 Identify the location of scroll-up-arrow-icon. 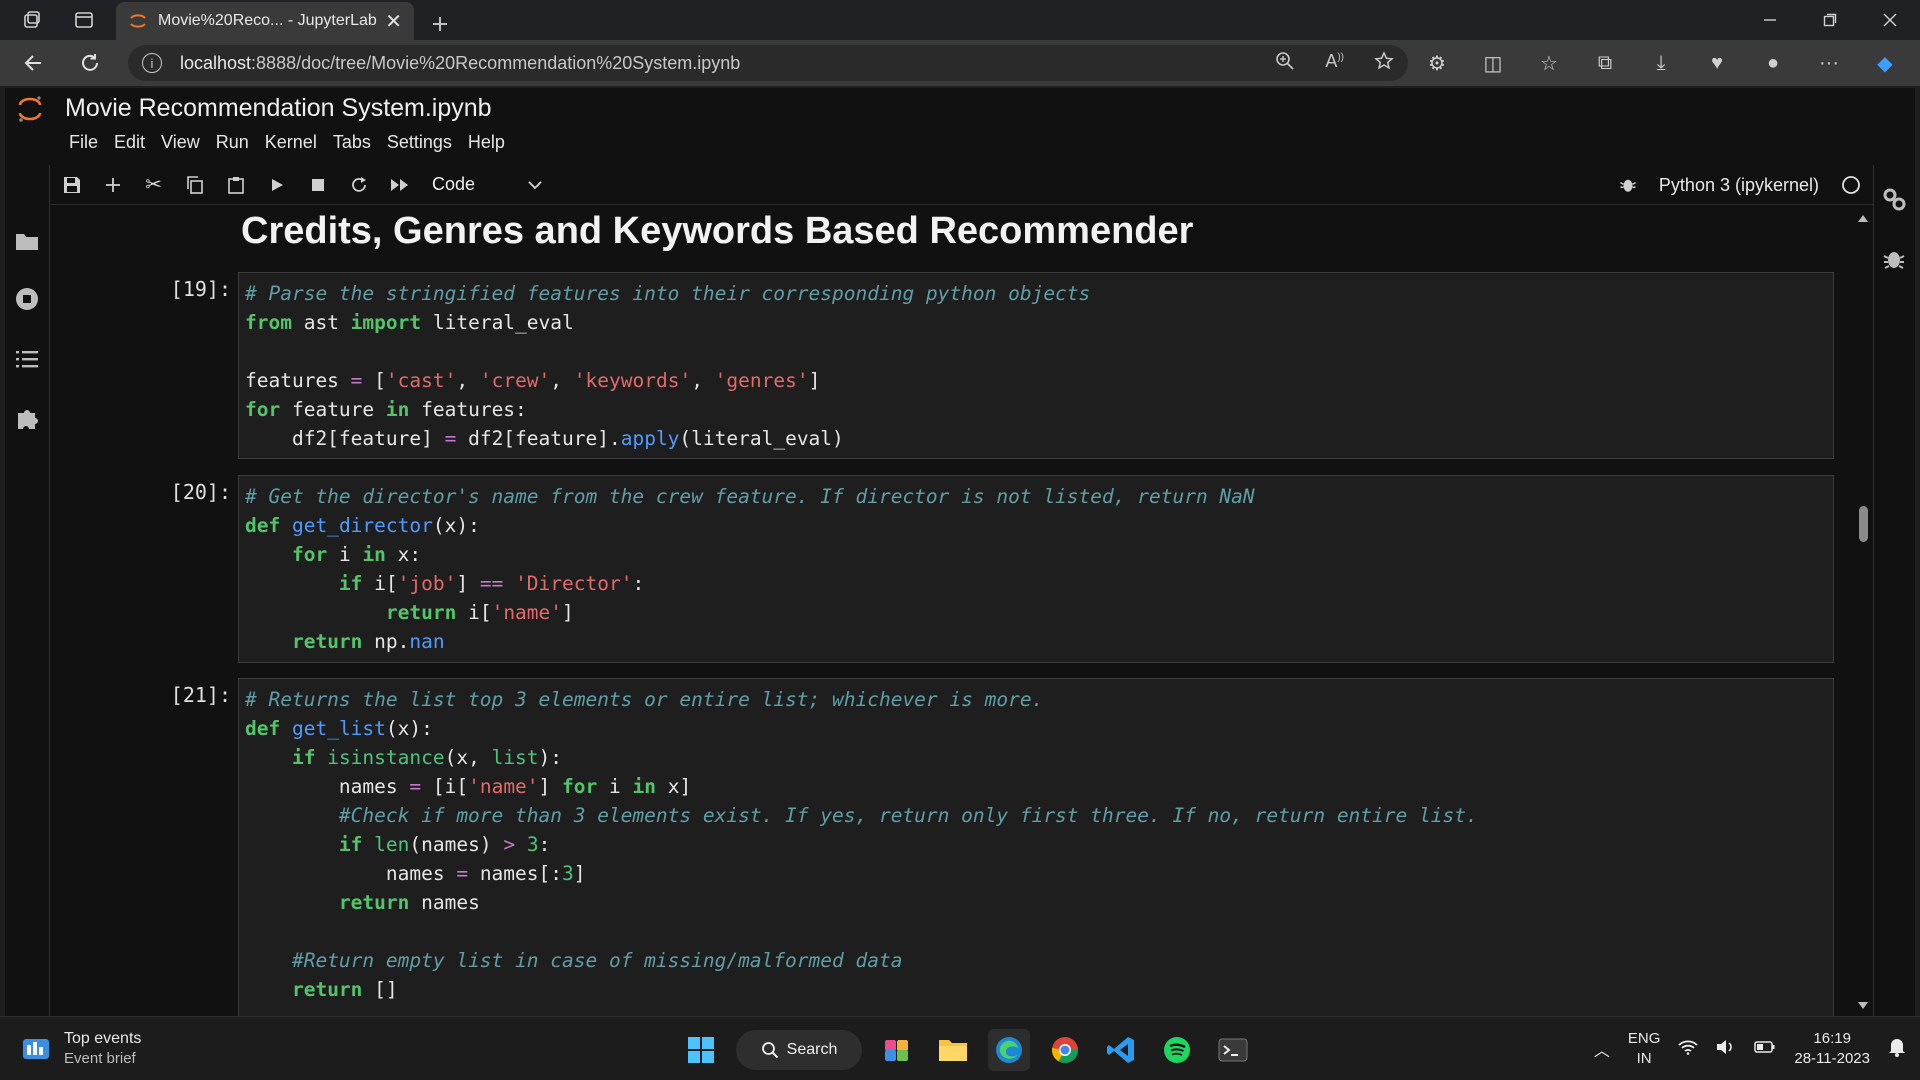
(1863, 218).